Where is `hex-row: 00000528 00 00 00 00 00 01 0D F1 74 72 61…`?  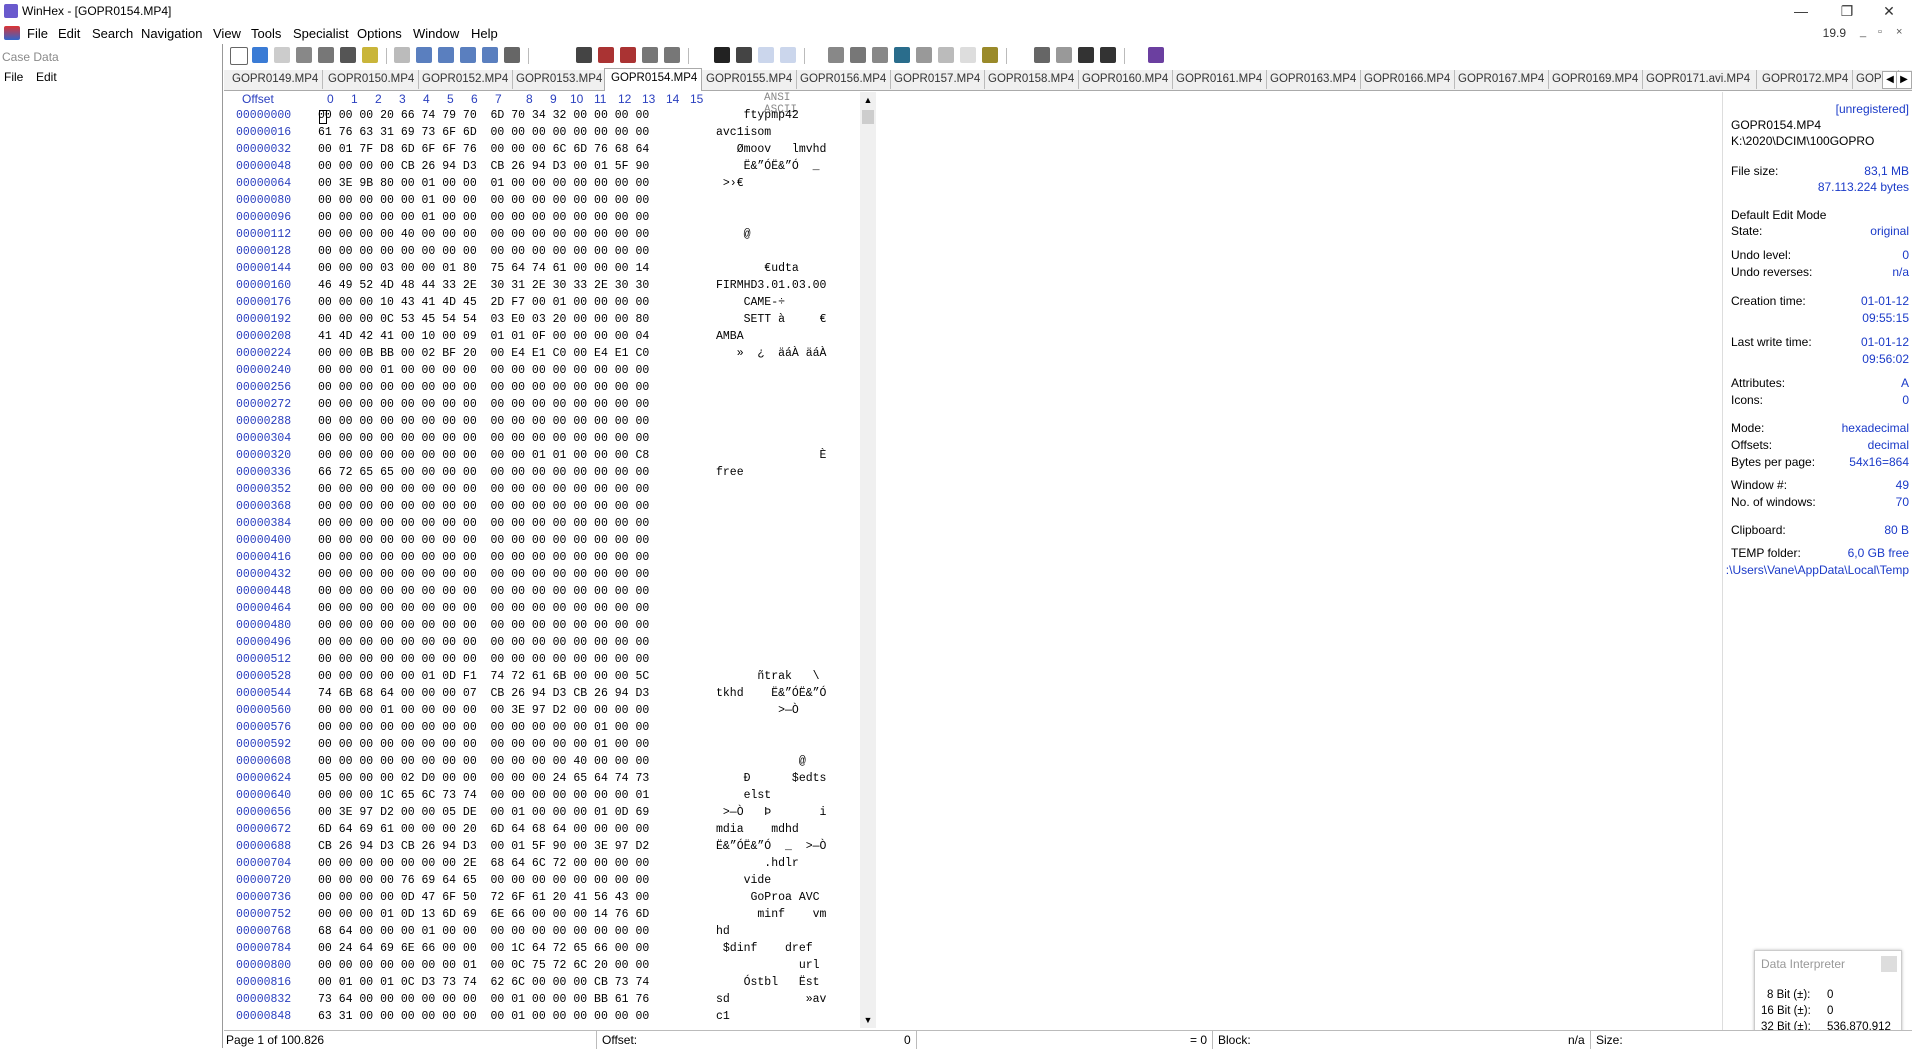 hex-row: 00000528 00 00 00 00 00 01 0D F1 74 72 61… is located at coordinates (549, 678).